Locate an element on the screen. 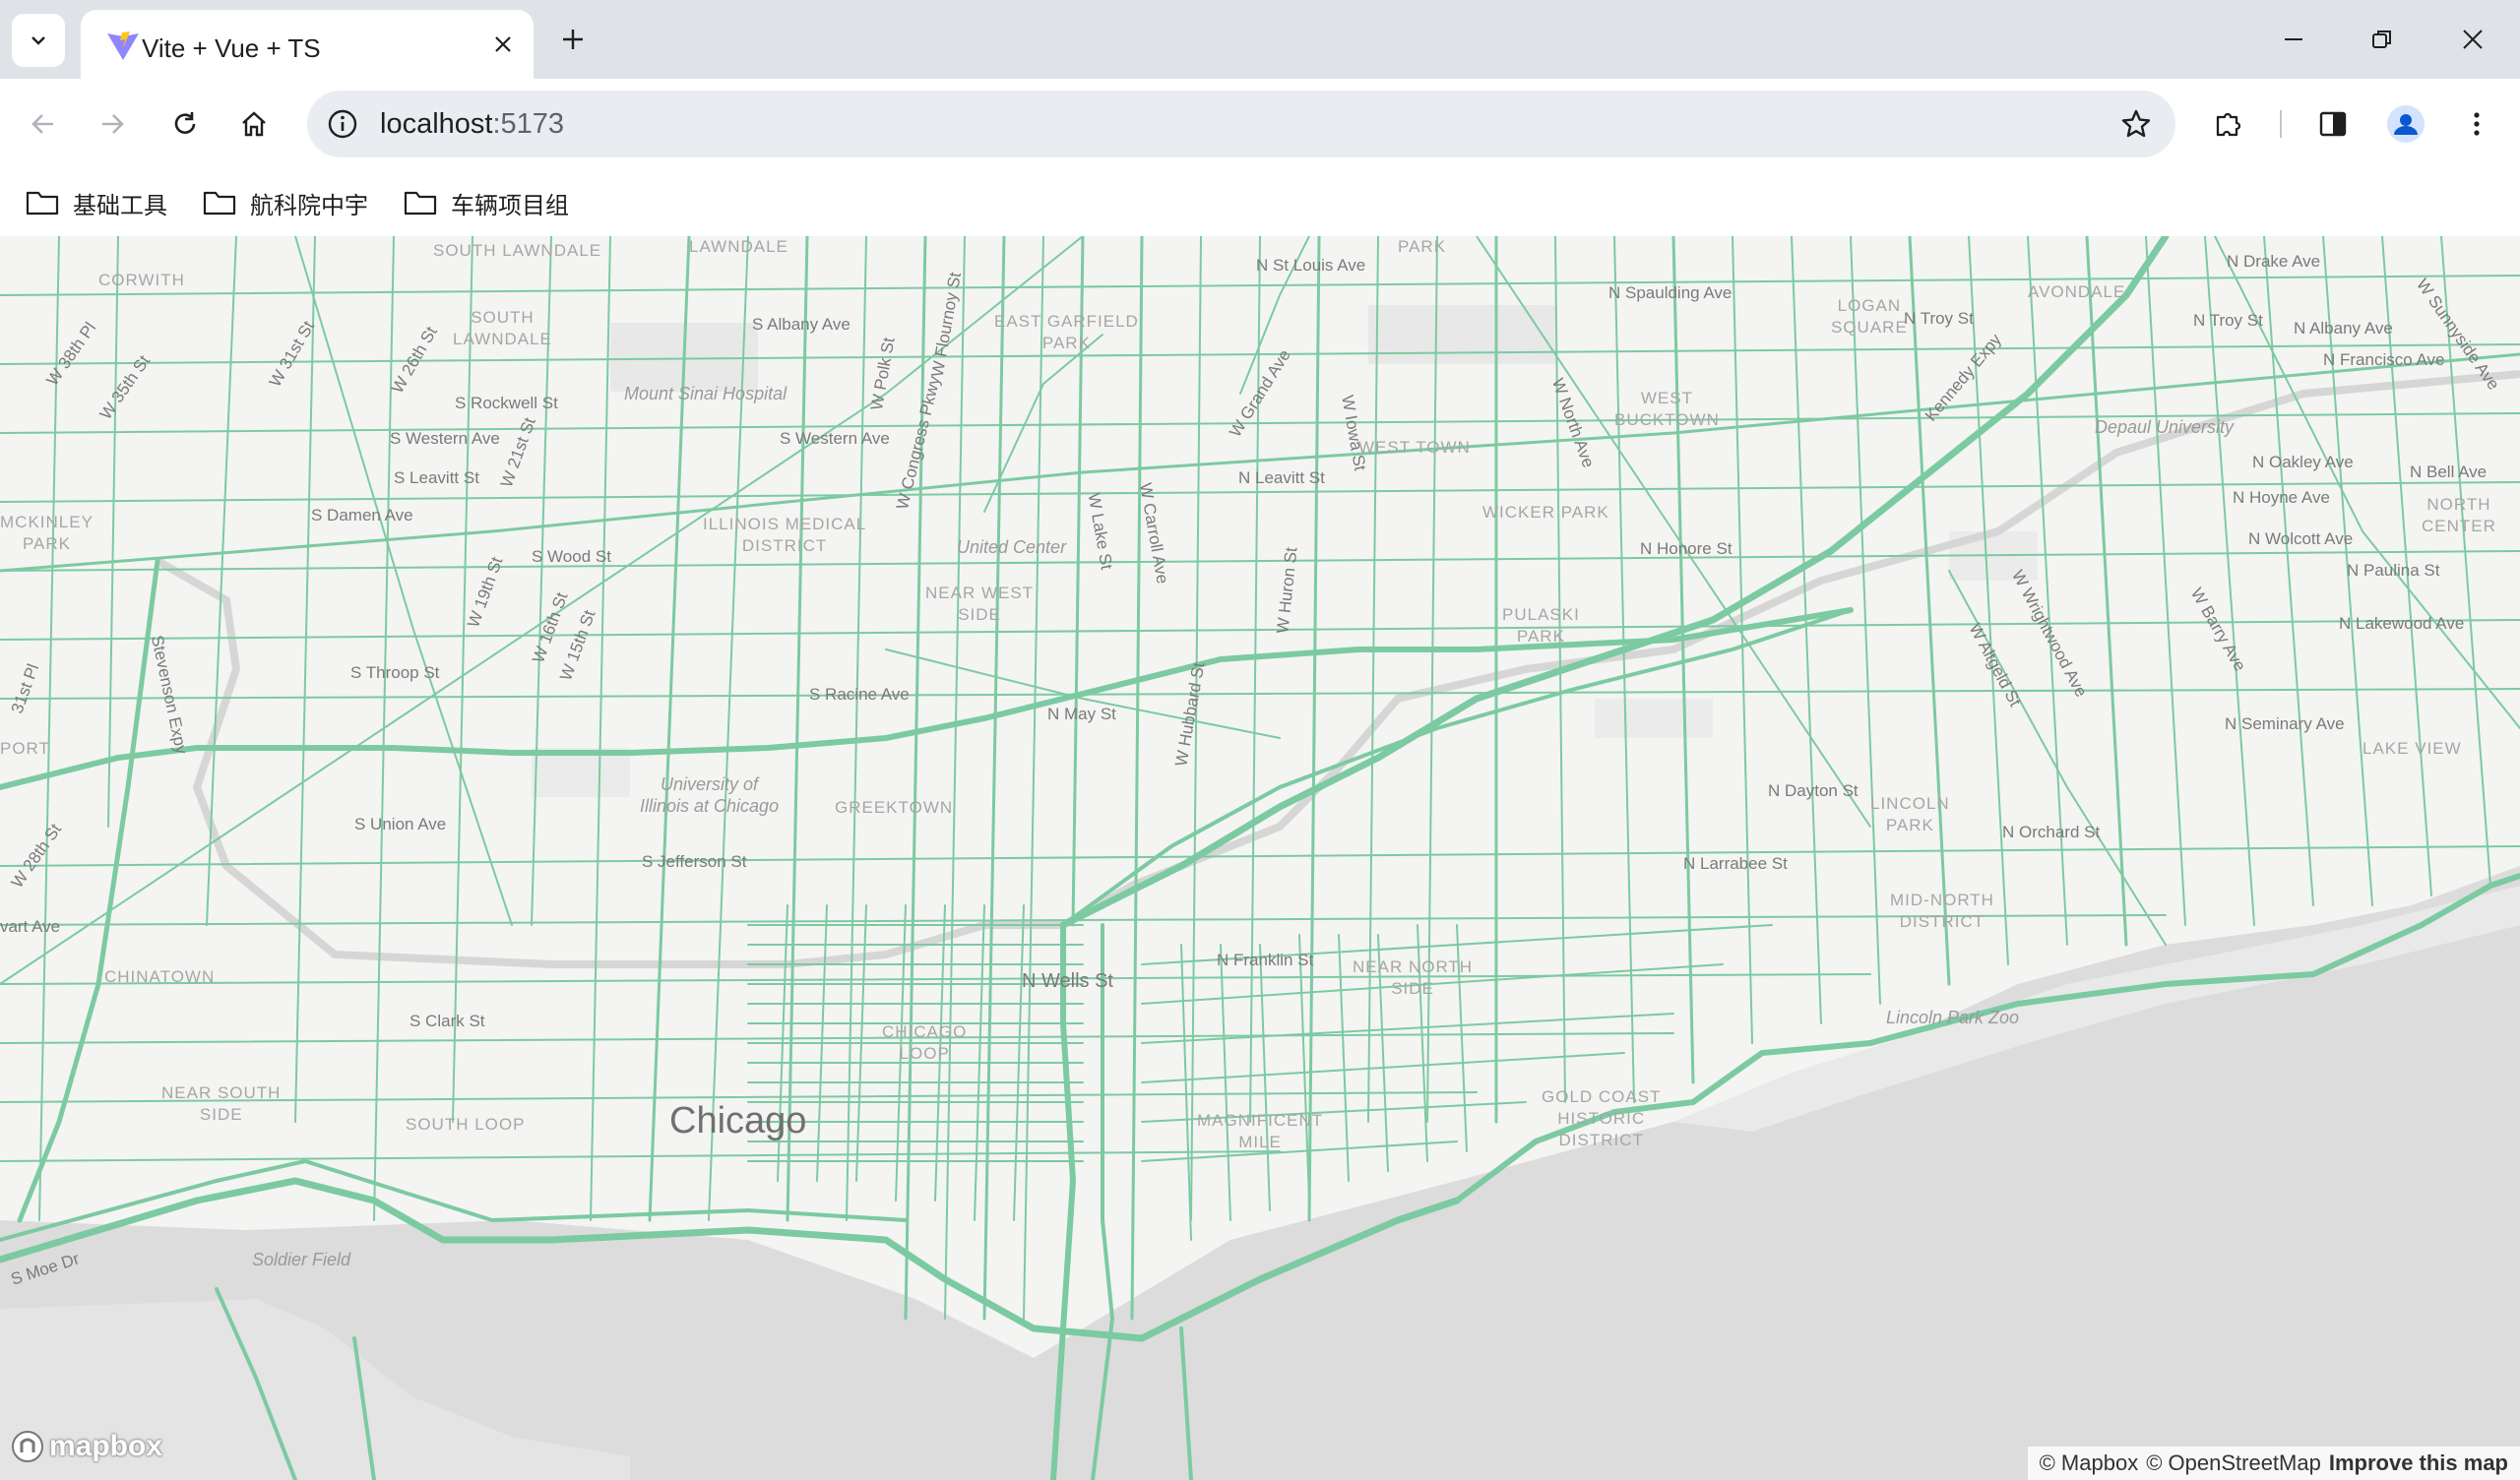 Image resolution: width=2520 pixels, height=1480 pixels. bookmark-star-button is located at coordinates (2136, 124).